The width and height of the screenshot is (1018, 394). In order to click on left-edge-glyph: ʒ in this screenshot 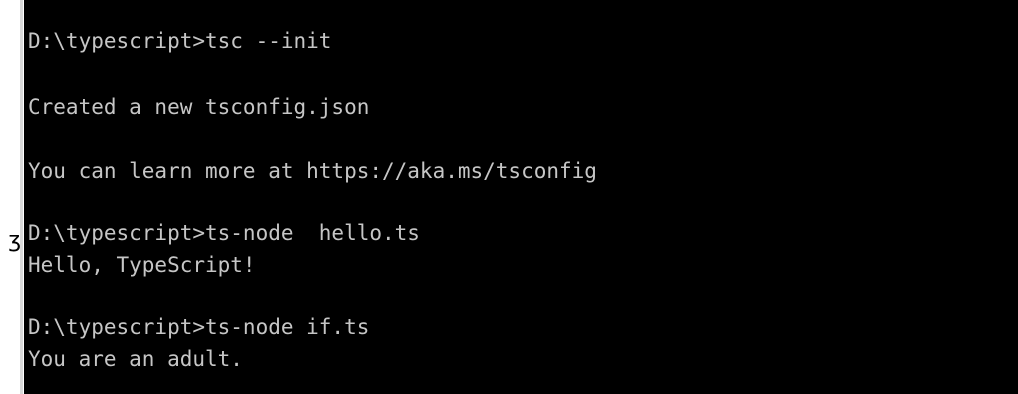, I will do `click(15, 240)`.